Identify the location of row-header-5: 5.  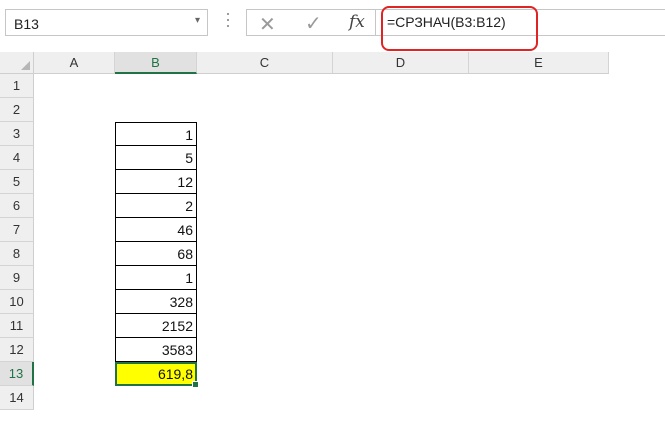
(17, 182).